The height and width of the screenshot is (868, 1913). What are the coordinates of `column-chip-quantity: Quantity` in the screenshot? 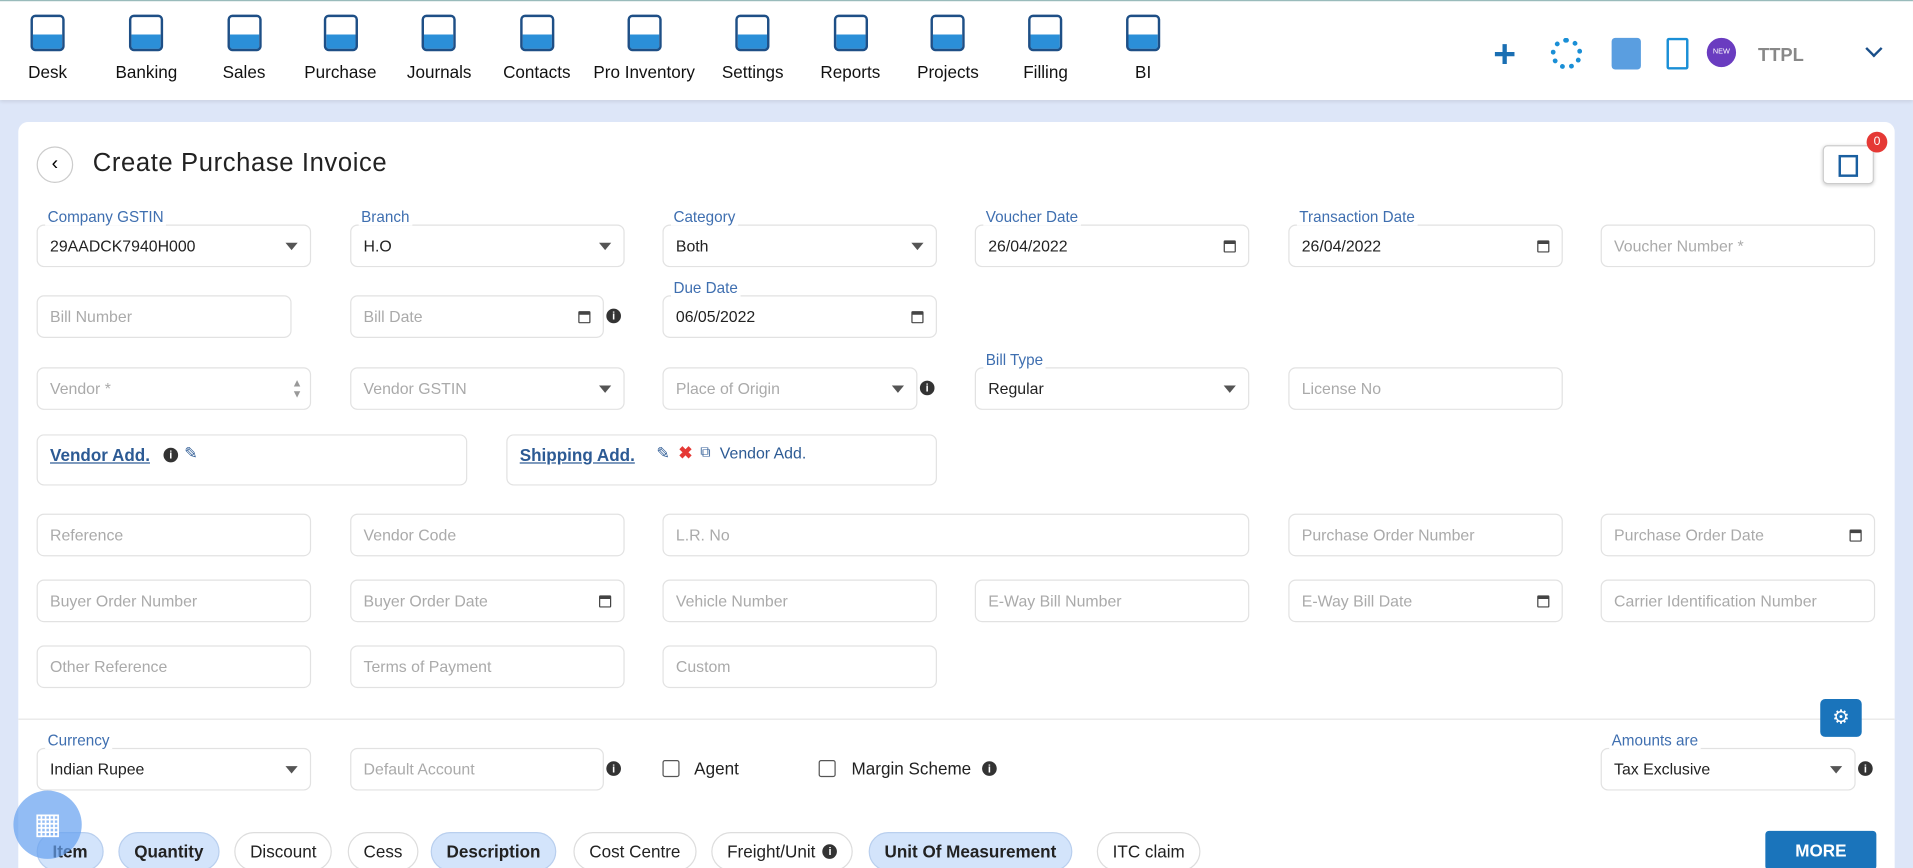 It's located at (169, 850).